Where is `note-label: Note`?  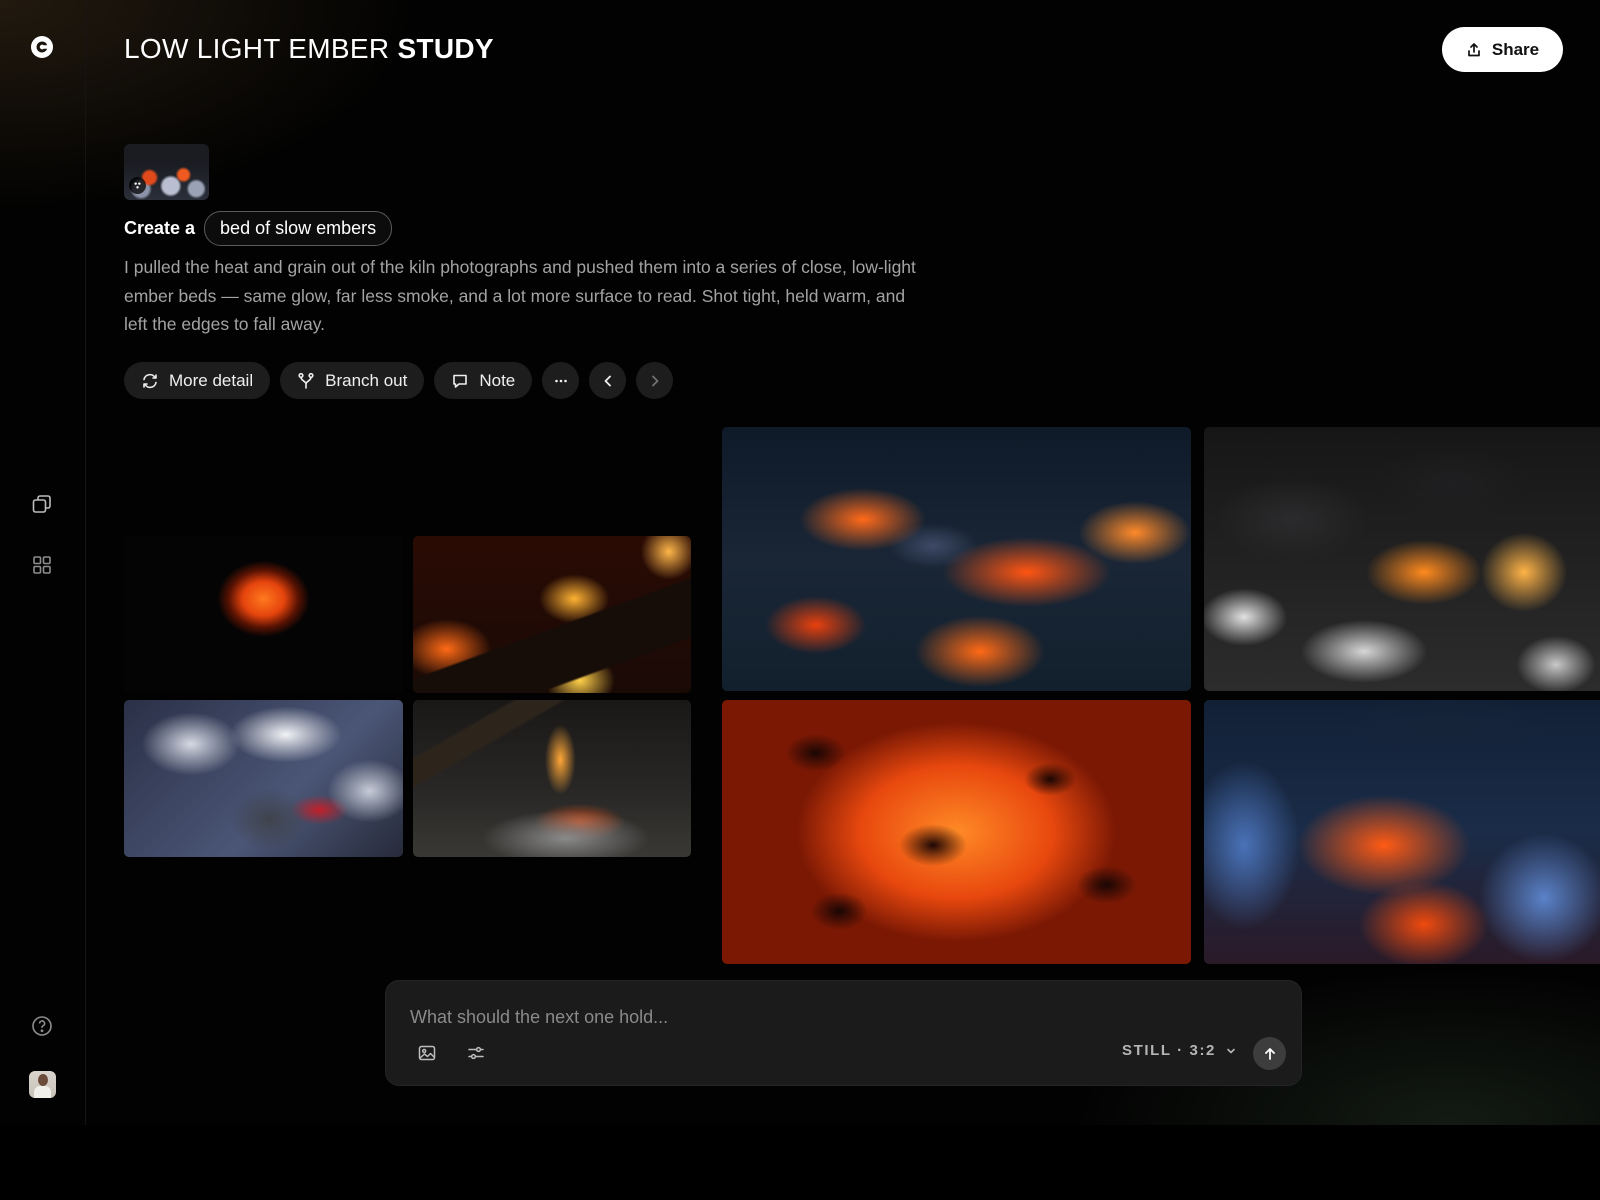 note-label: Note is located at coordinates (497, 380).